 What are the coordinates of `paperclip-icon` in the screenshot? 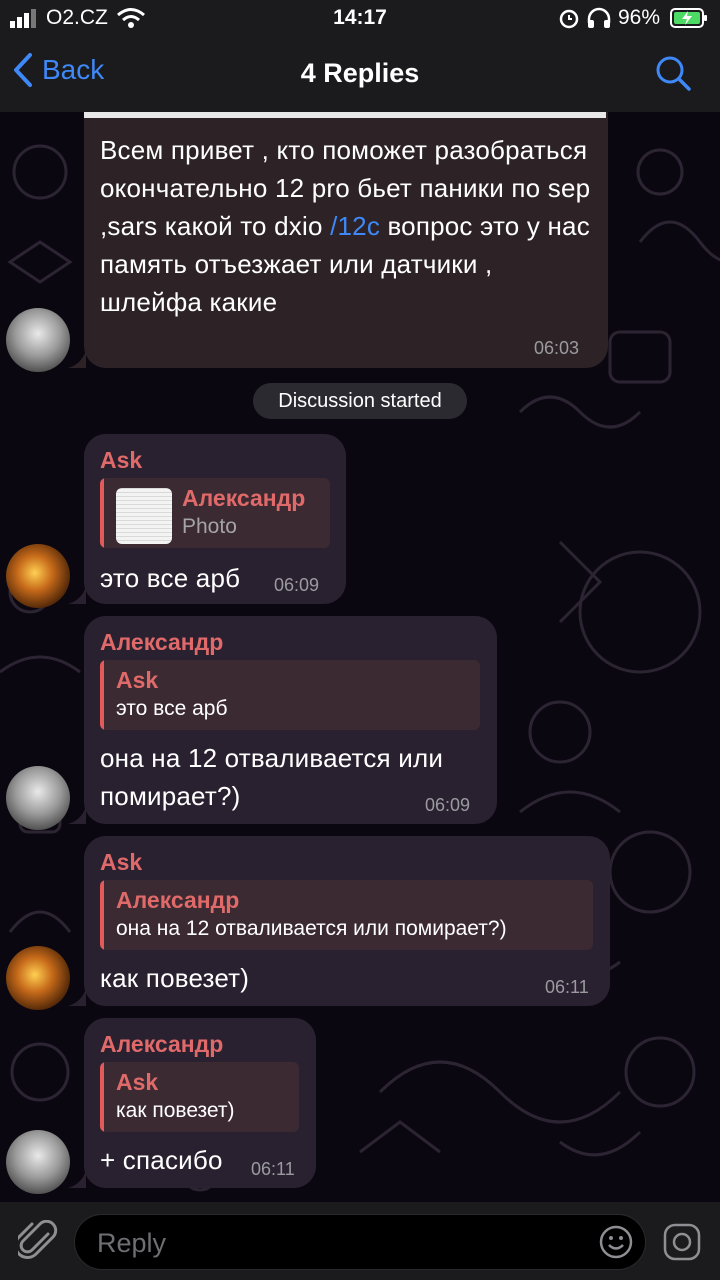 It's located at (38, 1242).